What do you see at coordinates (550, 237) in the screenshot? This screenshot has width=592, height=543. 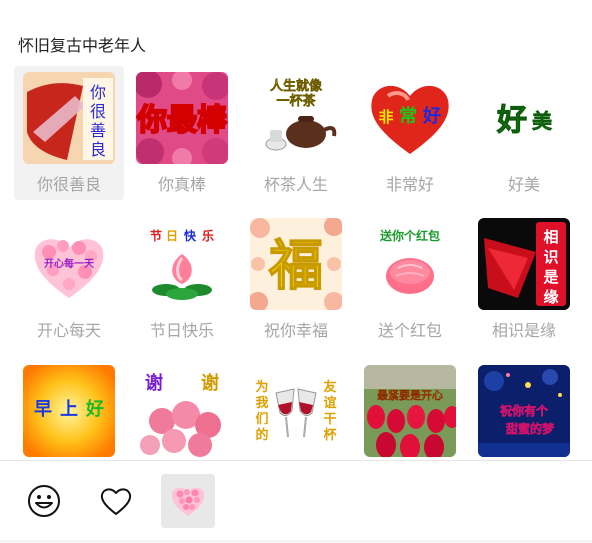 I see `svg-text: 相` at bounding box center [550, 237].